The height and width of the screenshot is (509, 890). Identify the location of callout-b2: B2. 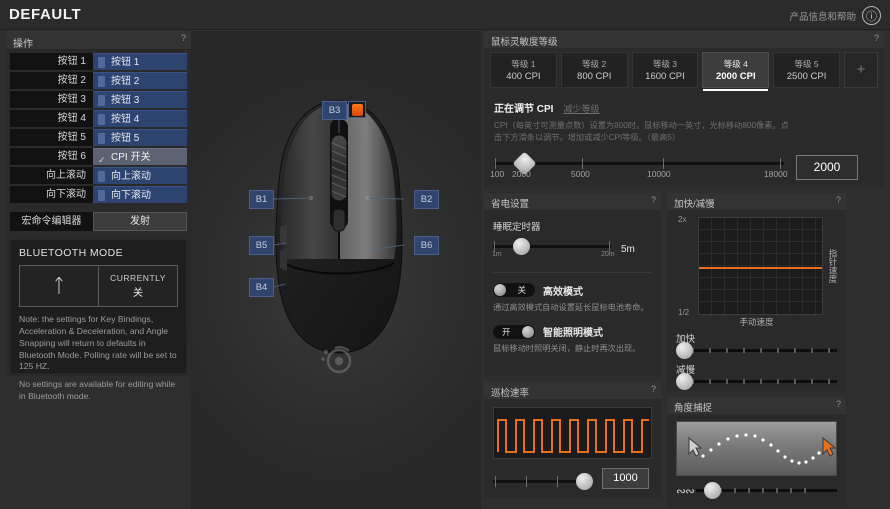
(426, 199).